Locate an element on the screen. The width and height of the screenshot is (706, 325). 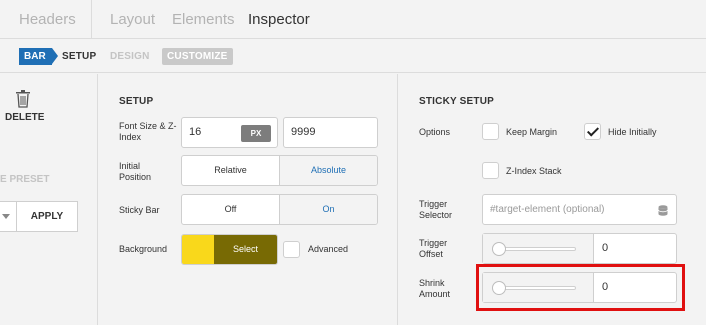
font-size-input: 16 PX is located at coordinates (229, 132).